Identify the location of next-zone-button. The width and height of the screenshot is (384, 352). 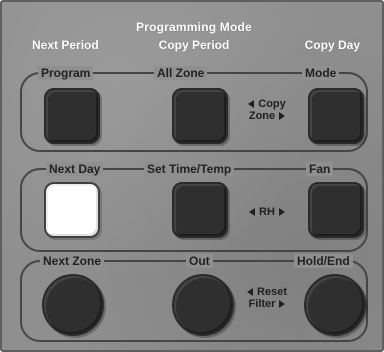
(73, 305).